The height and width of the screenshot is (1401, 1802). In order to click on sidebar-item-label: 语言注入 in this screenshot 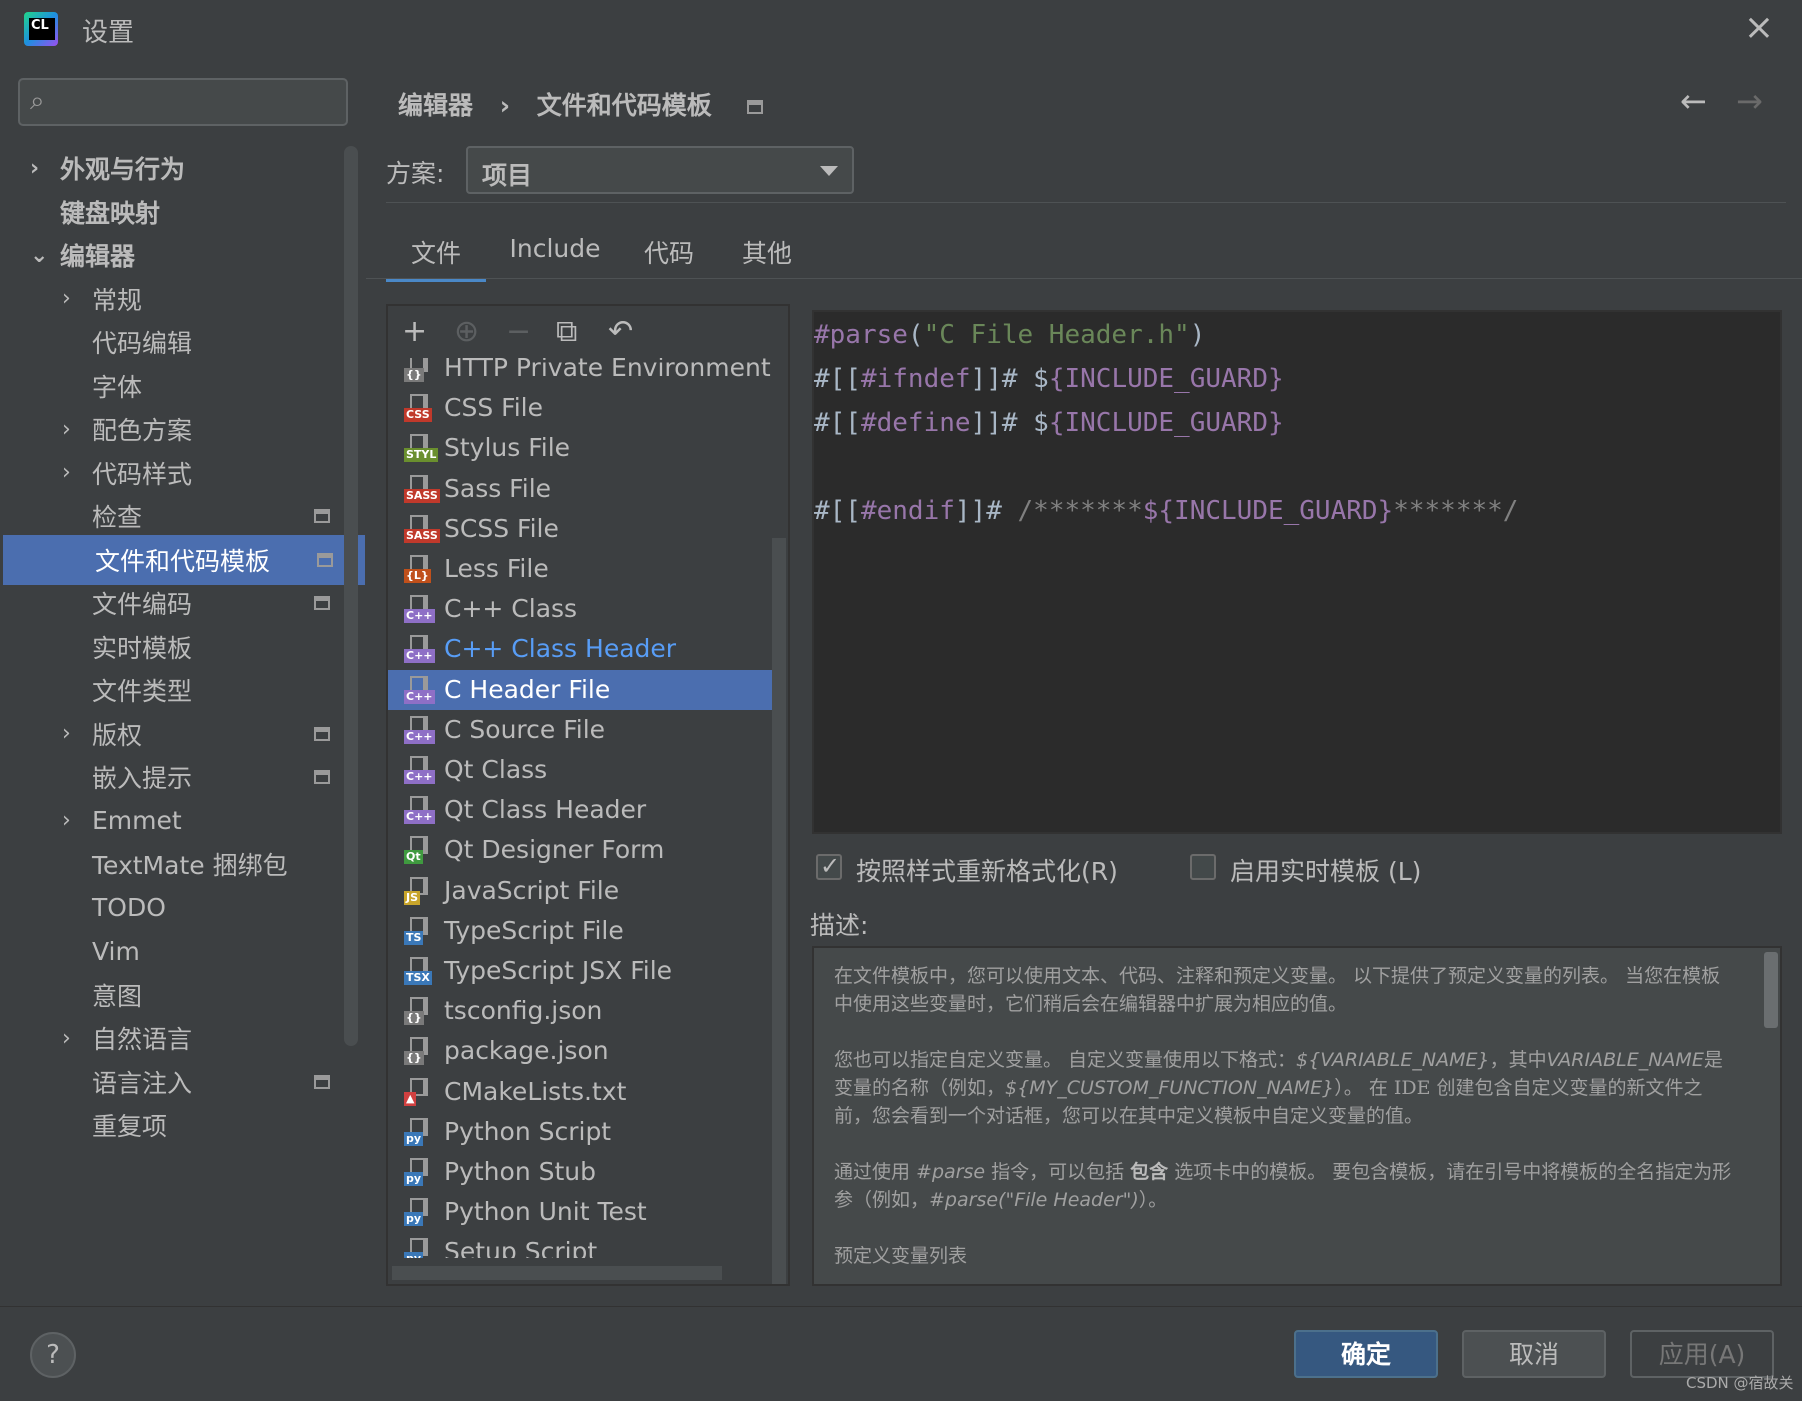, I will do `click(142, 1083)`.